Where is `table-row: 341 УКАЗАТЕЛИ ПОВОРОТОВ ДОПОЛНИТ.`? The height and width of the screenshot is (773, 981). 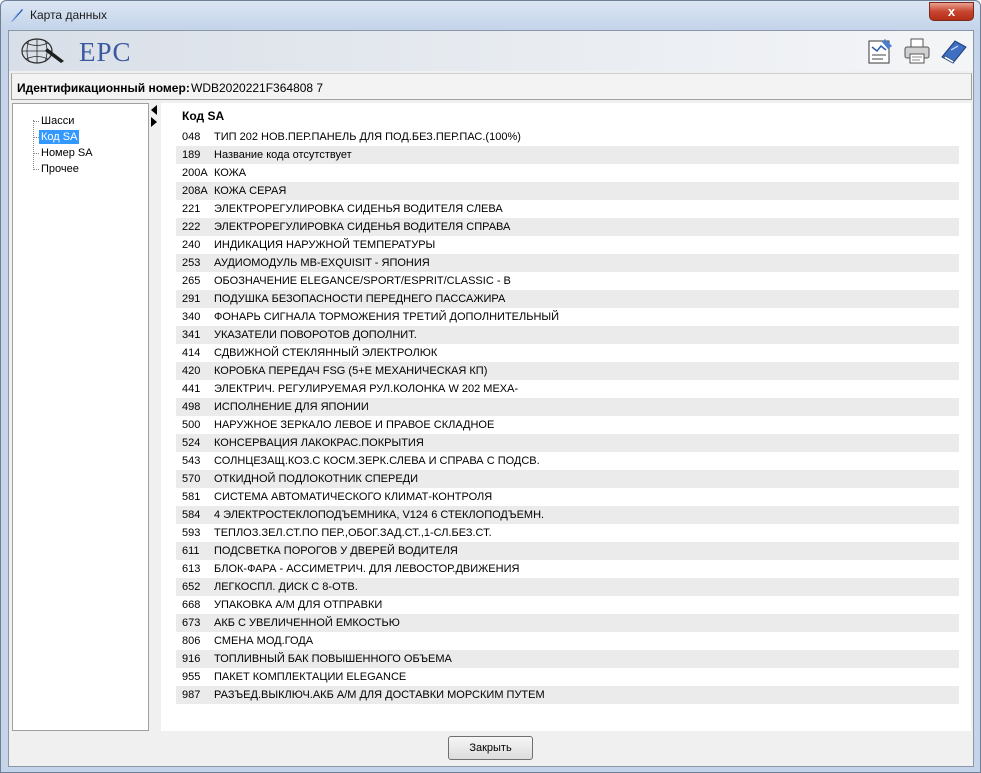 table-row: 341 УКАЗАТЕЛИ ПОВОРОТОВ ДОПОЛНИТ. is located at coordinates (567, 335).